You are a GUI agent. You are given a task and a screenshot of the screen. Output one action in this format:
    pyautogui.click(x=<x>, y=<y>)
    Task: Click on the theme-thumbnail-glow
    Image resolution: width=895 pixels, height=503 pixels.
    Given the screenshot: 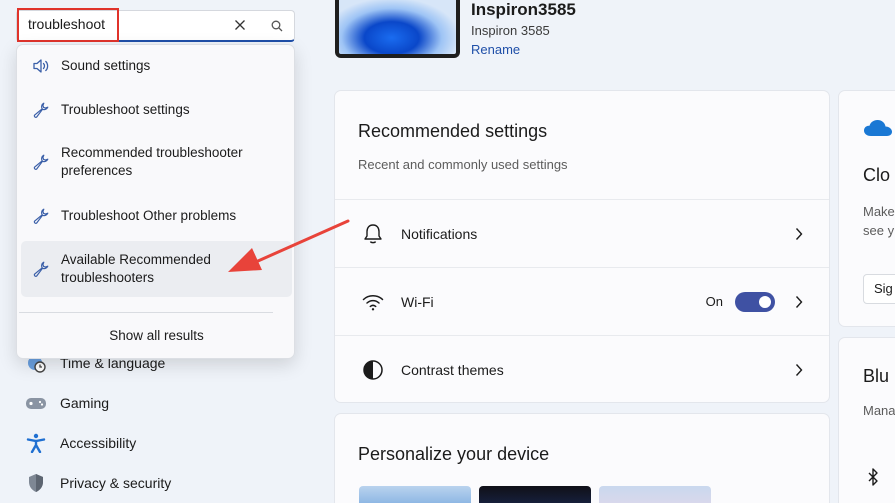 What is the action you would take?
    pyautogui.click(x=655, y=494)
    